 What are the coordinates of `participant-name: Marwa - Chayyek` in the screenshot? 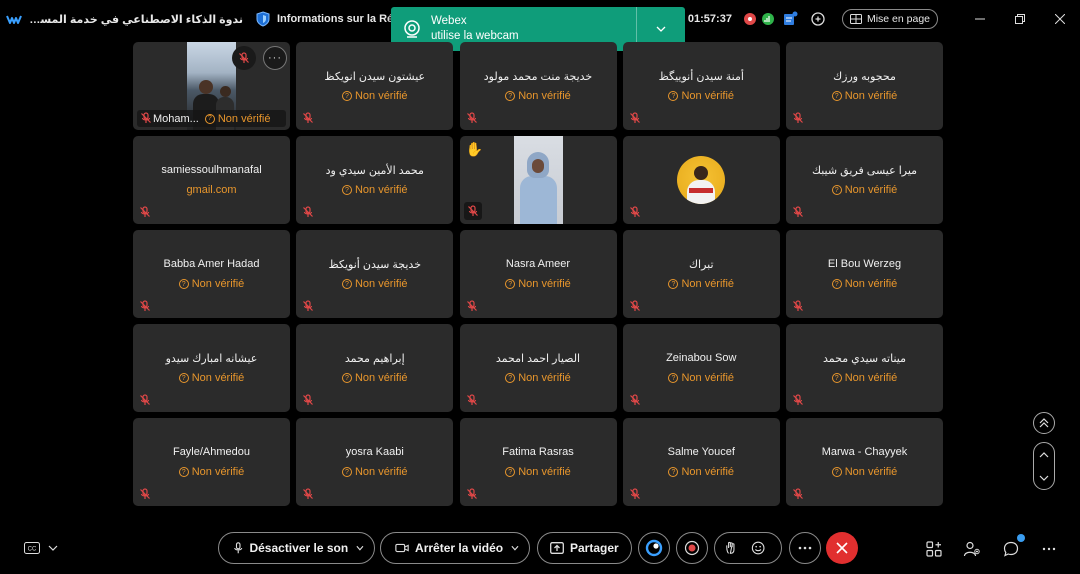 It's located at (864, 452).